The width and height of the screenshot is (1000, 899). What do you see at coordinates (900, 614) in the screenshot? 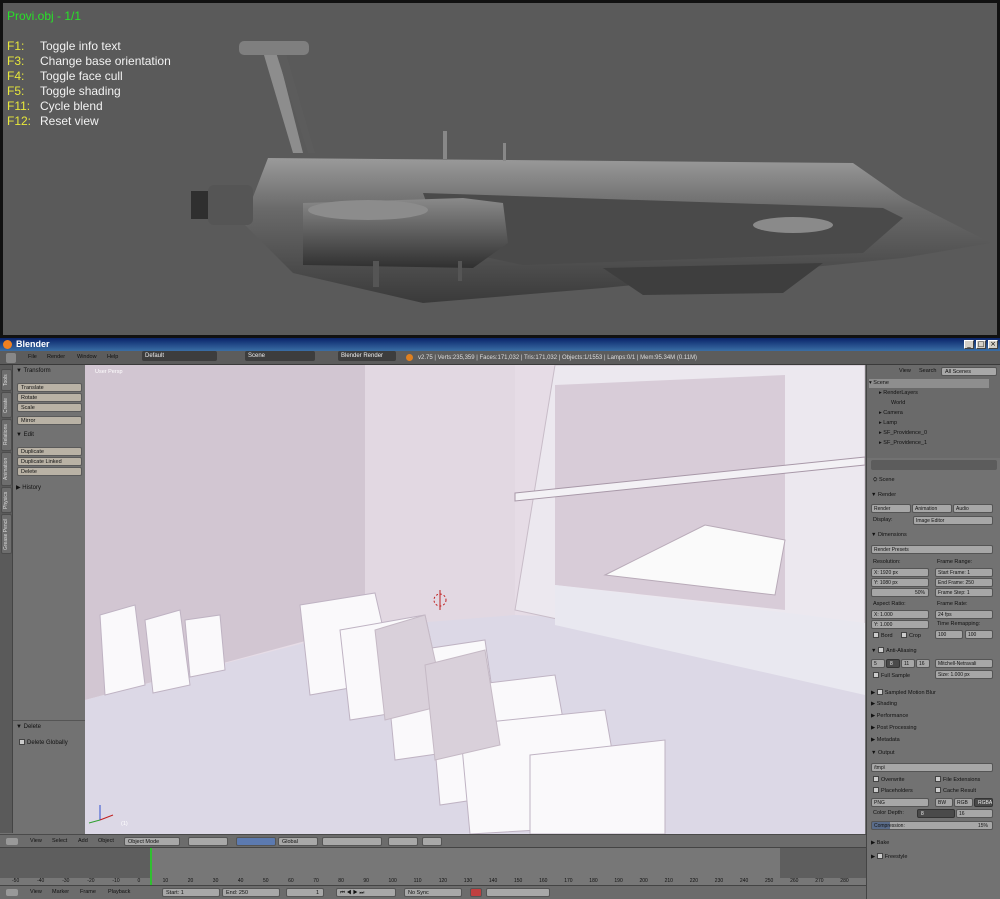
I see `aspect-x-field: X: 1.000` at bounding box center [900, 614].